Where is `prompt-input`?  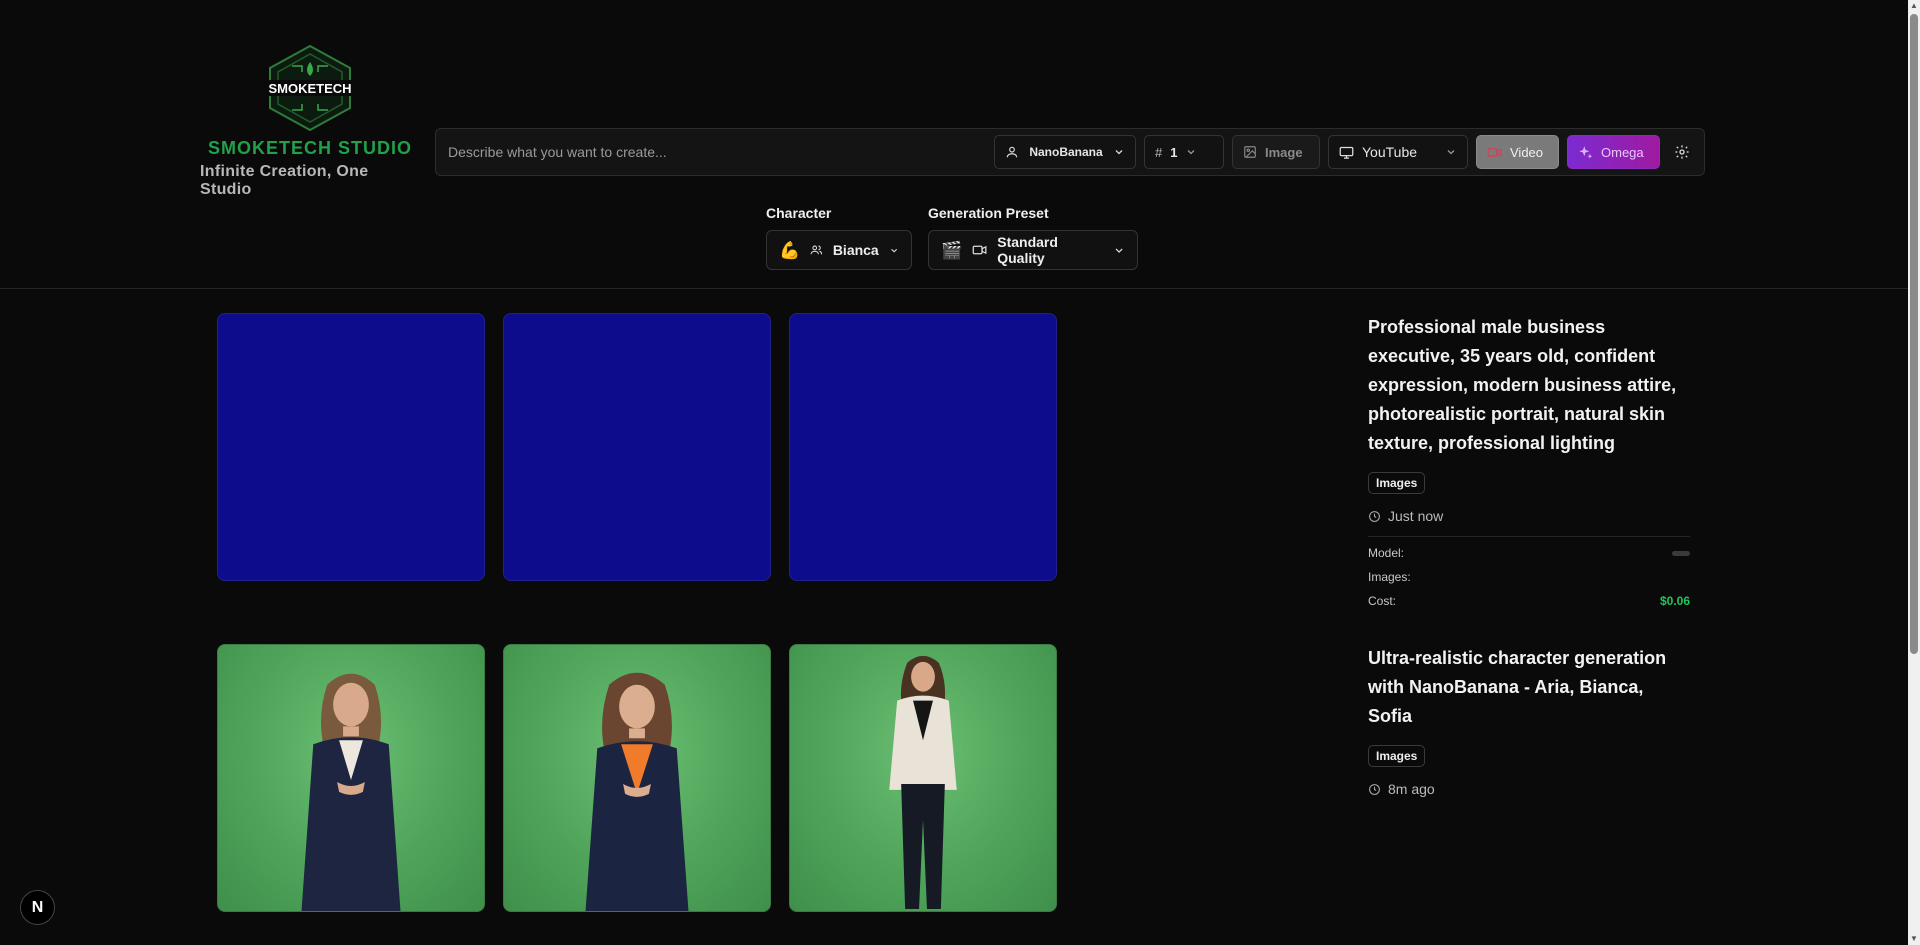 prompt-input is located at coordinates (717, 152).